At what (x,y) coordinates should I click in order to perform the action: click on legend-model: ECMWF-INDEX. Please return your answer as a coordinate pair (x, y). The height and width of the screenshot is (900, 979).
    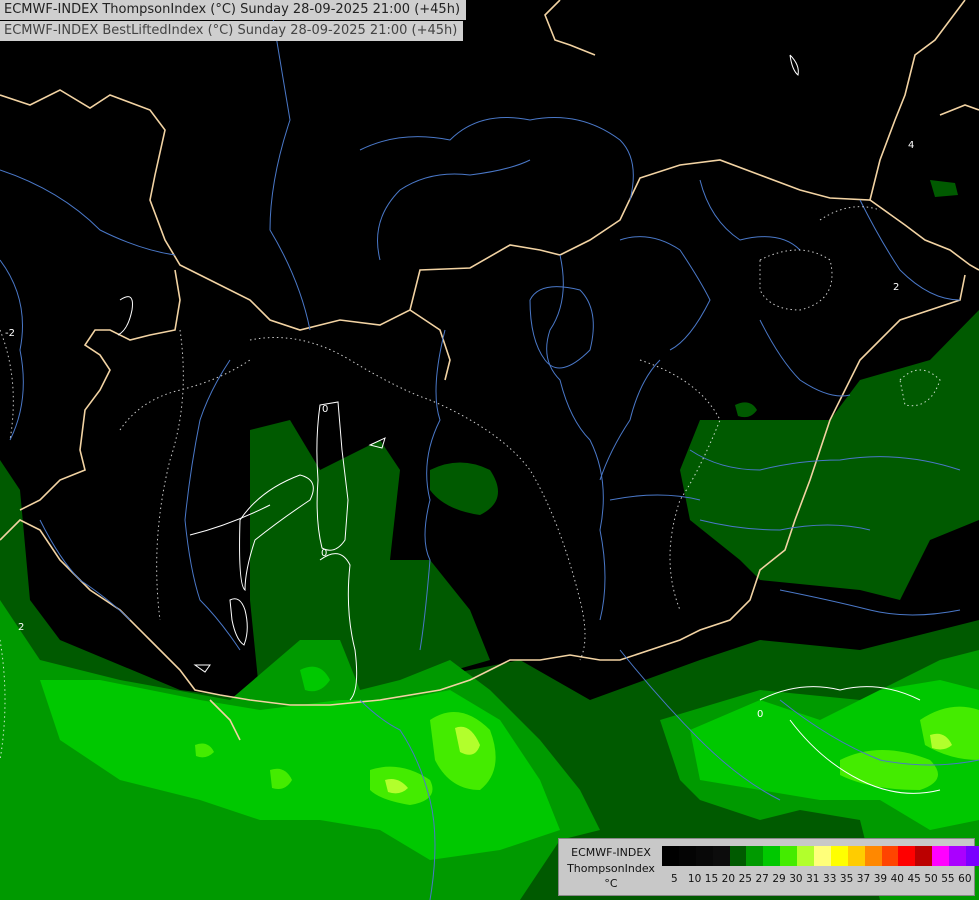
    Looking at the image, I should click on (611, 852).